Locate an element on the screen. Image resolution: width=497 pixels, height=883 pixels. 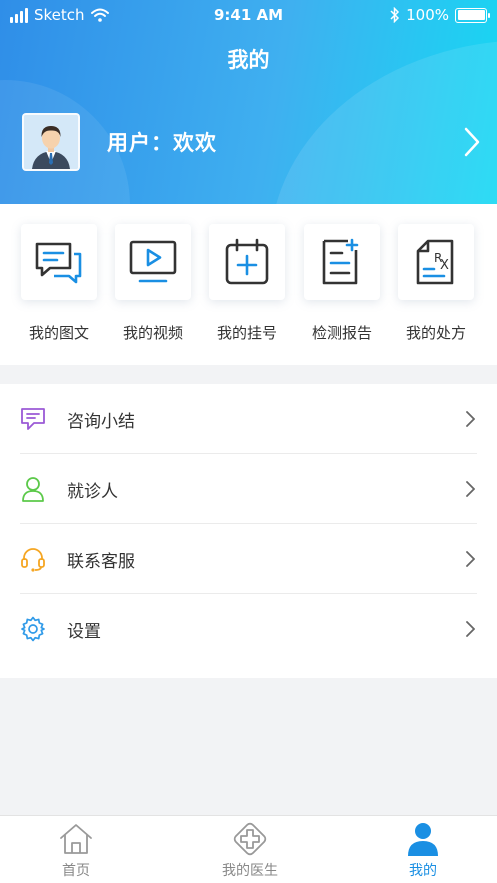
menu-item-settings: 设置 is located at coordinates (248, 629).